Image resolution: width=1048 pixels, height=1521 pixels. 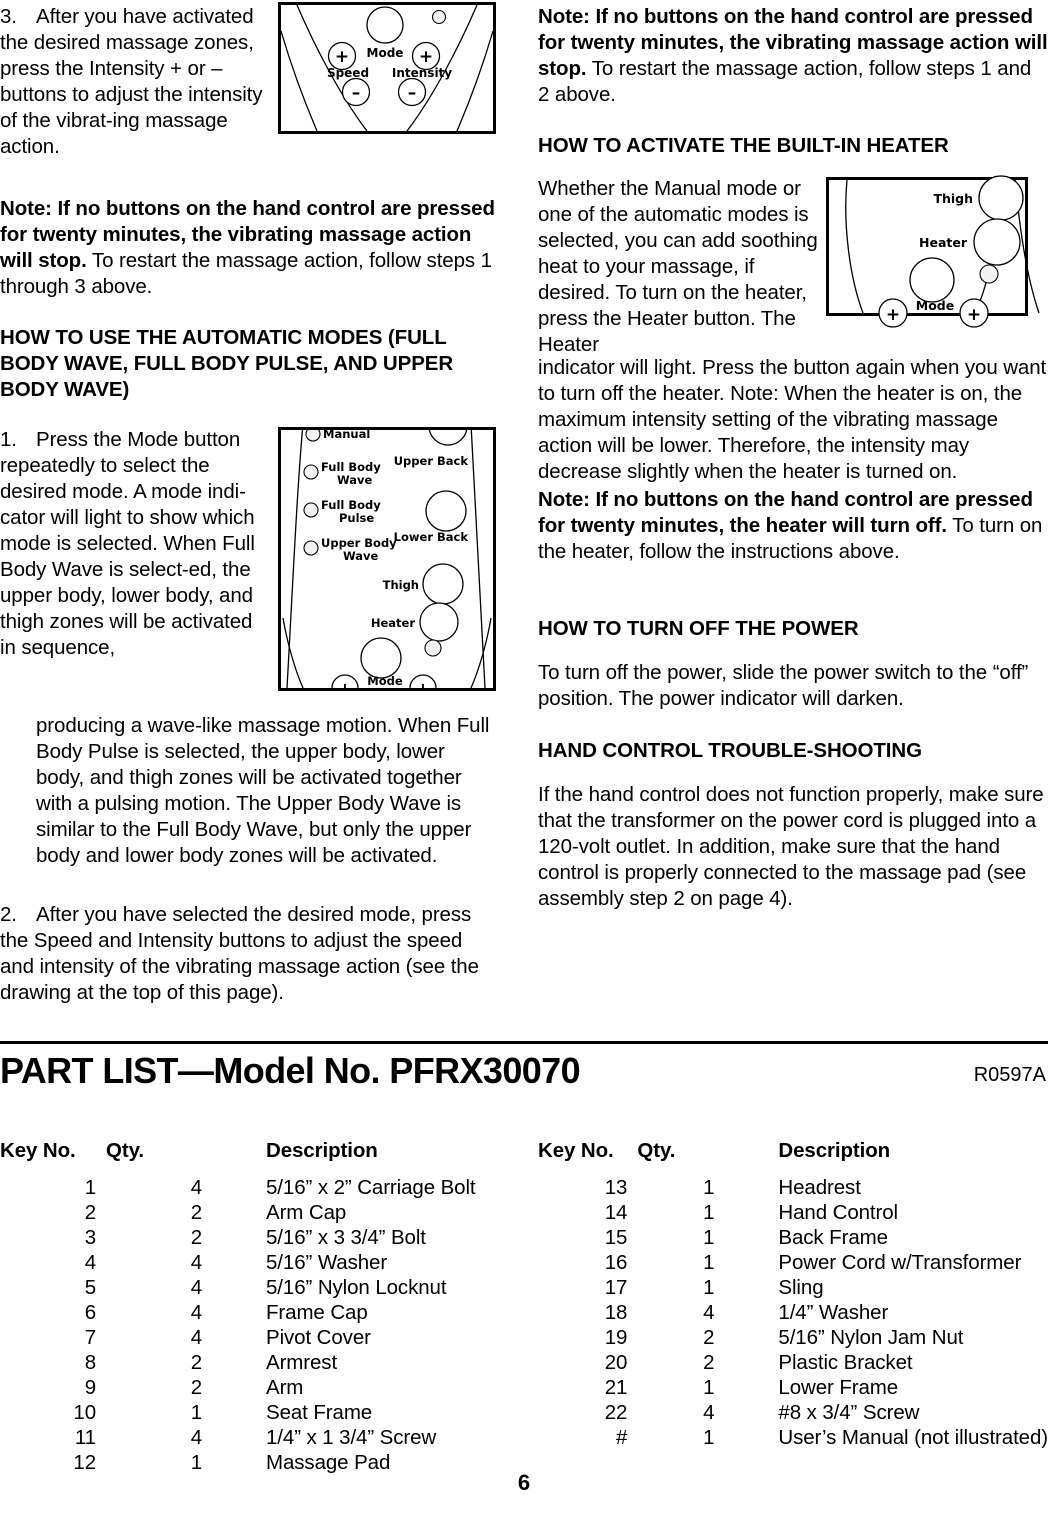 What do you see at coordinates (327, 1262) in the screenshot?
I see `cell-description: 5/16” Washer` at bounding box center [327, 1262].